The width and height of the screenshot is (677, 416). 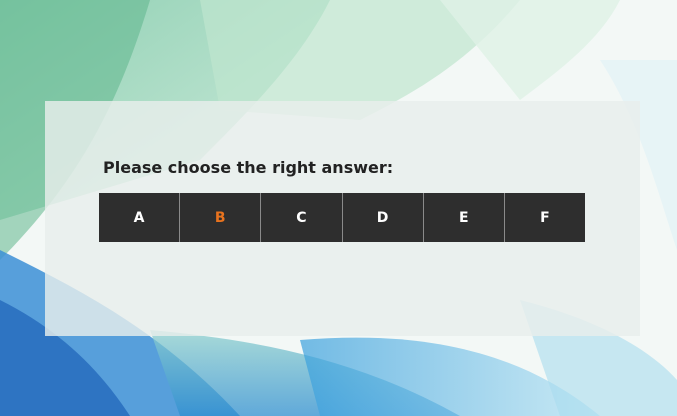 I want to click on option-f-button: F, so click(x=545, y=217).